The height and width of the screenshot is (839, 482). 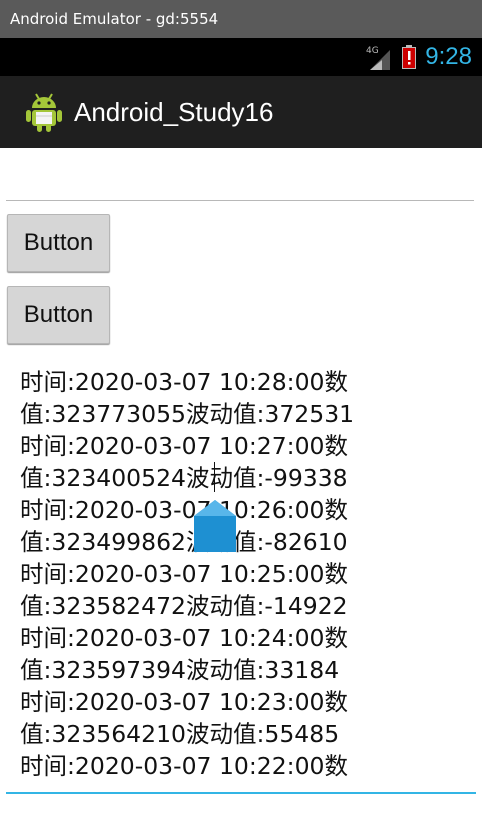 What do you see at coordinates (184, 702) in the screenshot?
I see `log-line: 时间:2020-03-07 10:23:00数` at bounding box center [184, 702].